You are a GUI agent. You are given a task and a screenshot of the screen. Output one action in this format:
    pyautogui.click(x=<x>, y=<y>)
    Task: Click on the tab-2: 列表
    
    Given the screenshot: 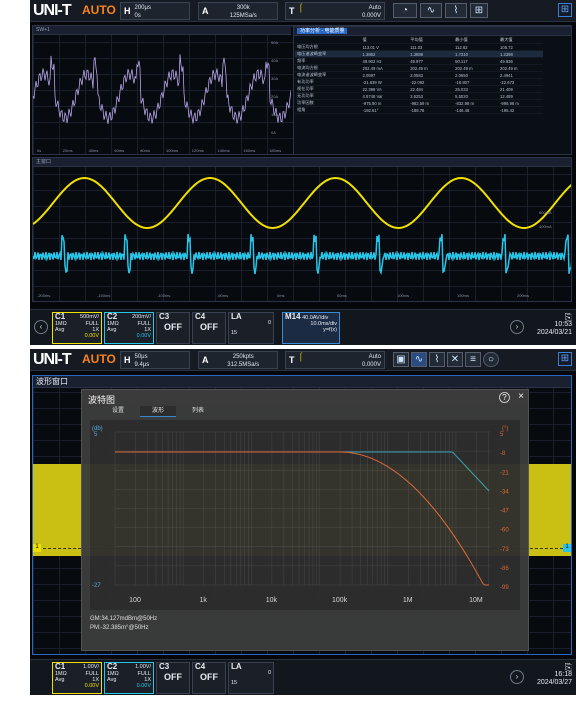 What is the action you would take?
    pyautogui.click(x=198, y=411)
    